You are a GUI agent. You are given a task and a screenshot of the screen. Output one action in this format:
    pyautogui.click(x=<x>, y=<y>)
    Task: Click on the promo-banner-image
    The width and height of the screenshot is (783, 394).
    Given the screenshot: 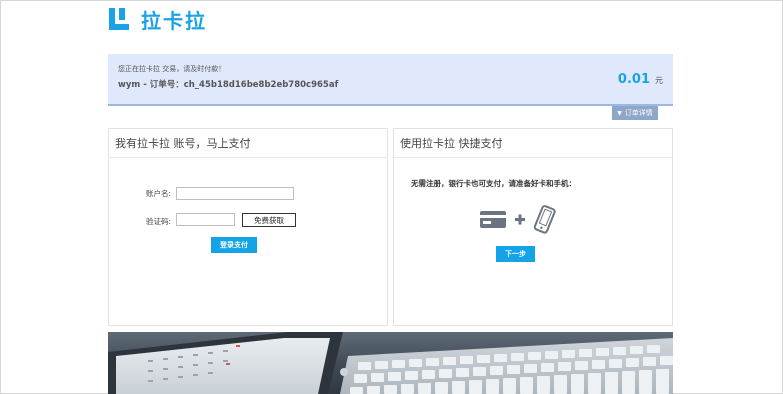 What is the action you would take?
    pyautogui.click(x=390, y=363)
    